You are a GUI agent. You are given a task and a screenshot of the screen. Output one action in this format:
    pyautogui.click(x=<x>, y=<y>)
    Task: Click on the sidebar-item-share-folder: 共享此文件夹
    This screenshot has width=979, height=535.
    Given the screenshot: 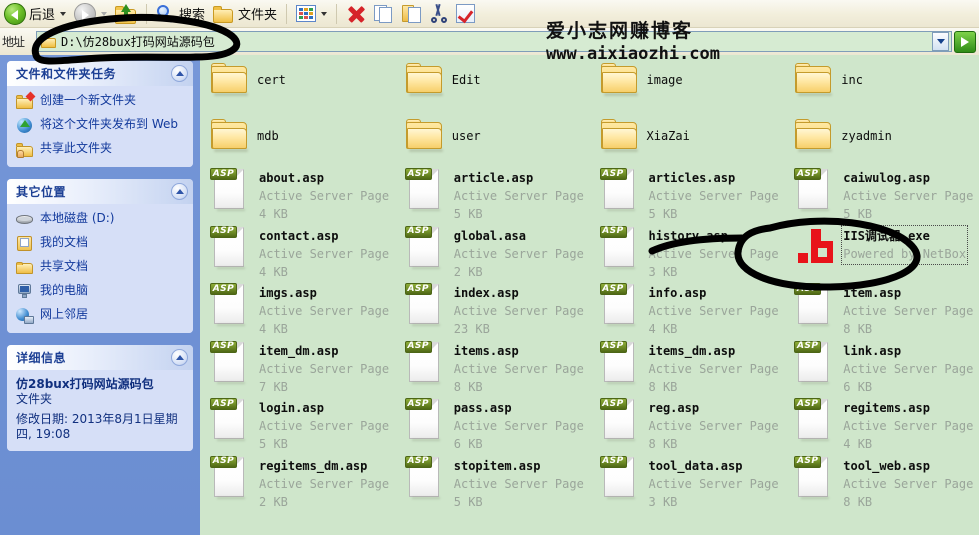 What is the action you would take?
    pyautogui.click(x=101, y=149)
    